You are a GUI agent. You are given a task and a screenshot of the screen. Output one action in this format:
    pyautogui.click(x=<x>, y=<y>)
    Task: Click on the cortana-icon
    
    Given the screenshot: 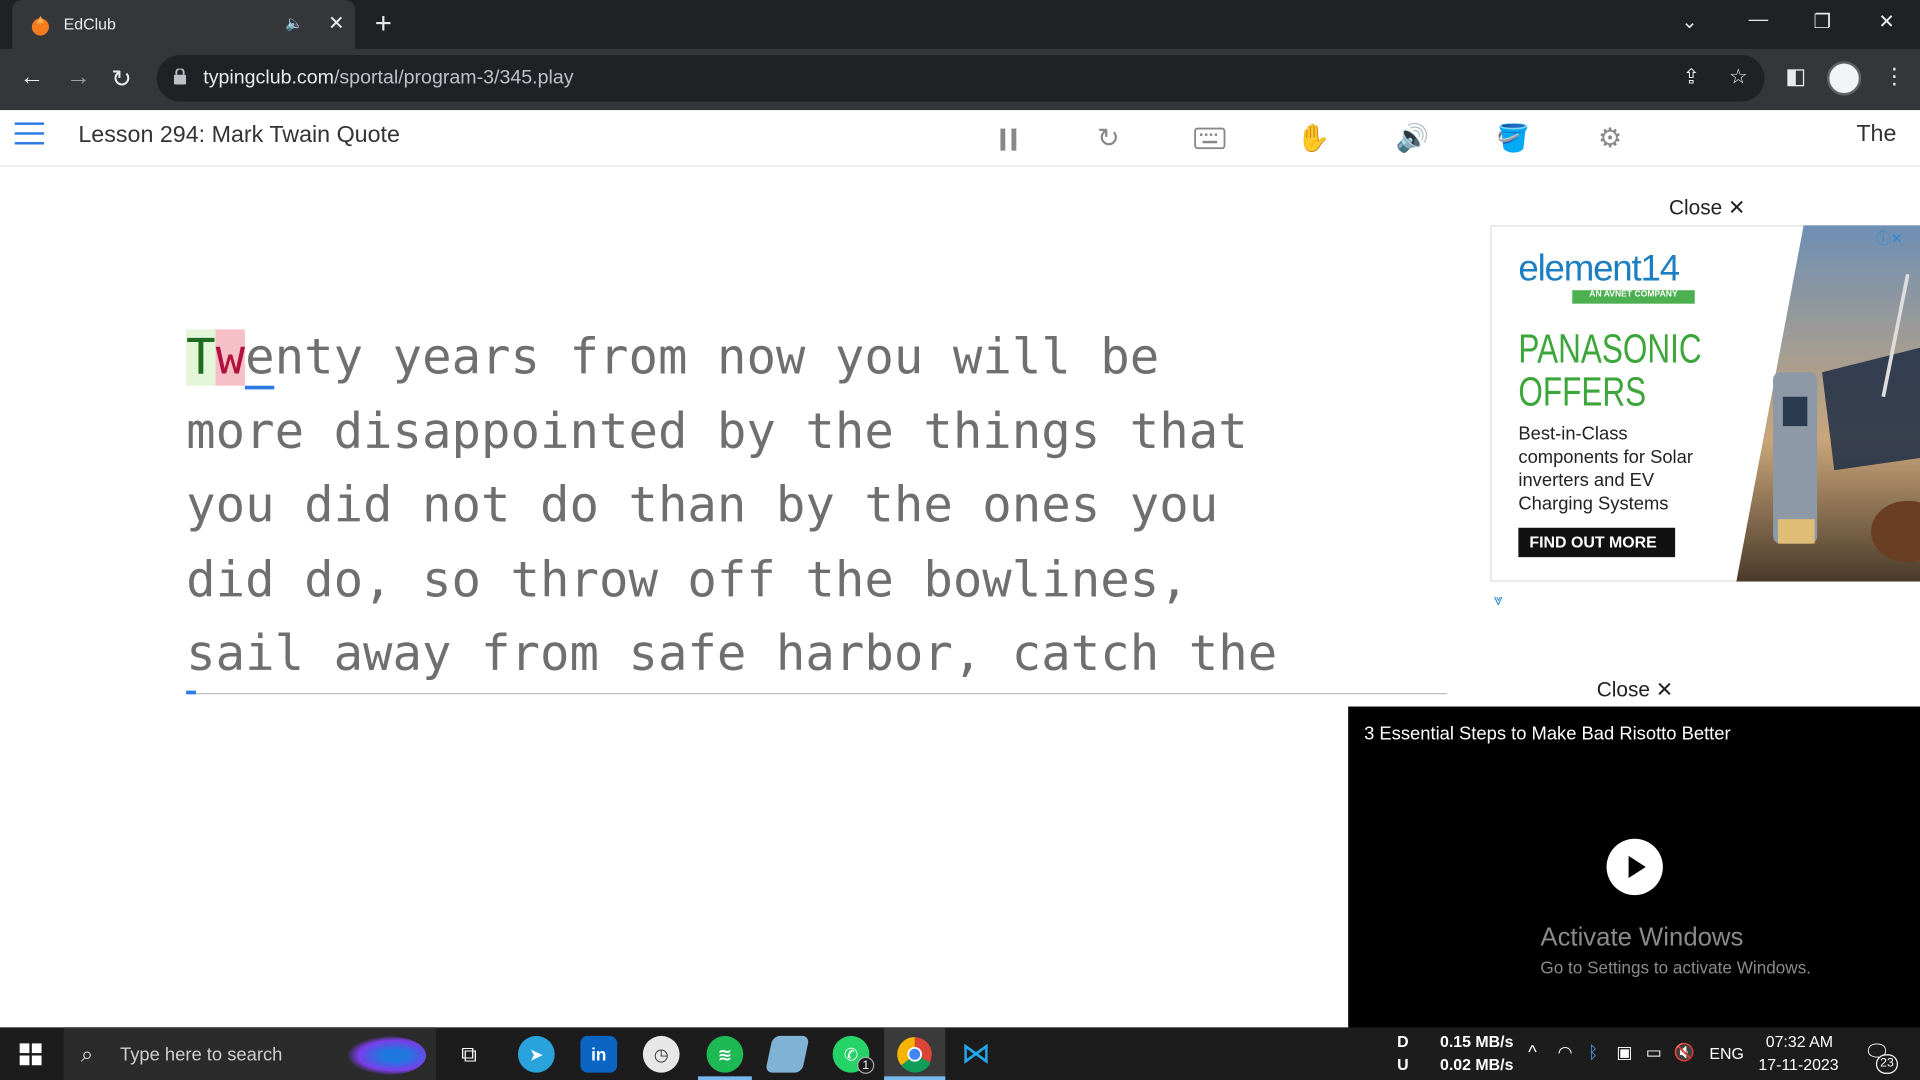 What is the action you would take?
    pyautogui.click(x=387, y=1055)
    